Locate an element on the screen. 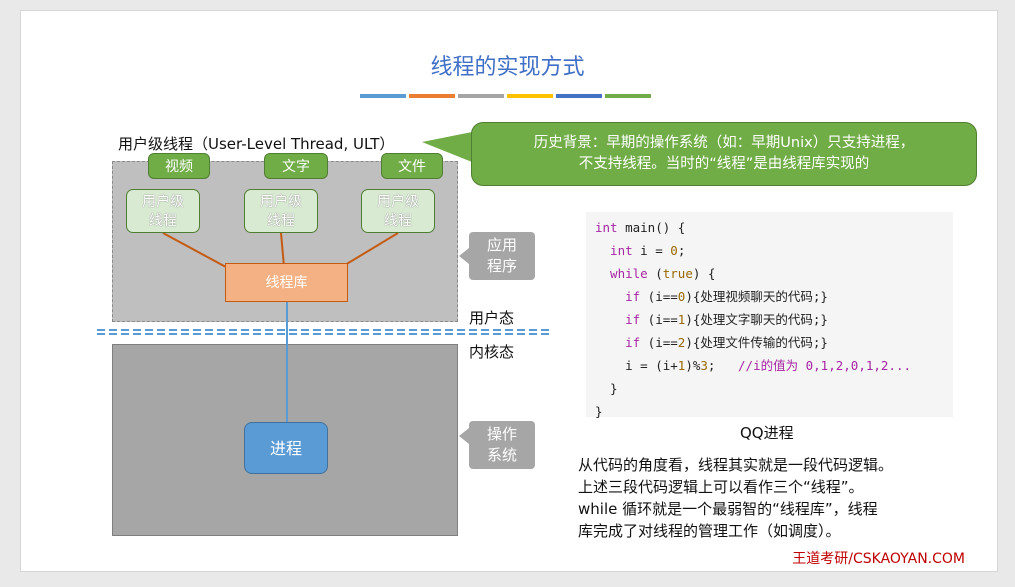 The width and height of the screenshot is (1015, 587). user-thread-1-label: 用户级 is located at coordinates (163, 202).